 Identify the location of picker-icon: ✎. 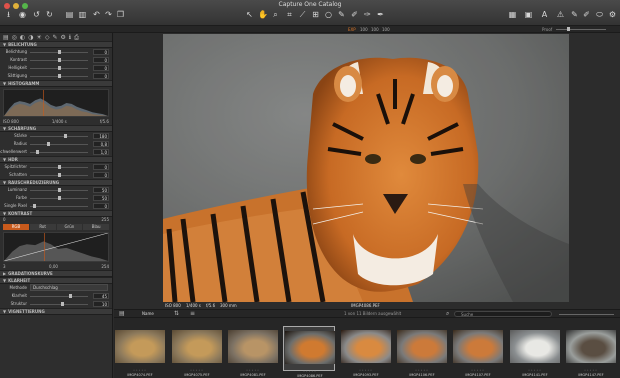
(341, 15).